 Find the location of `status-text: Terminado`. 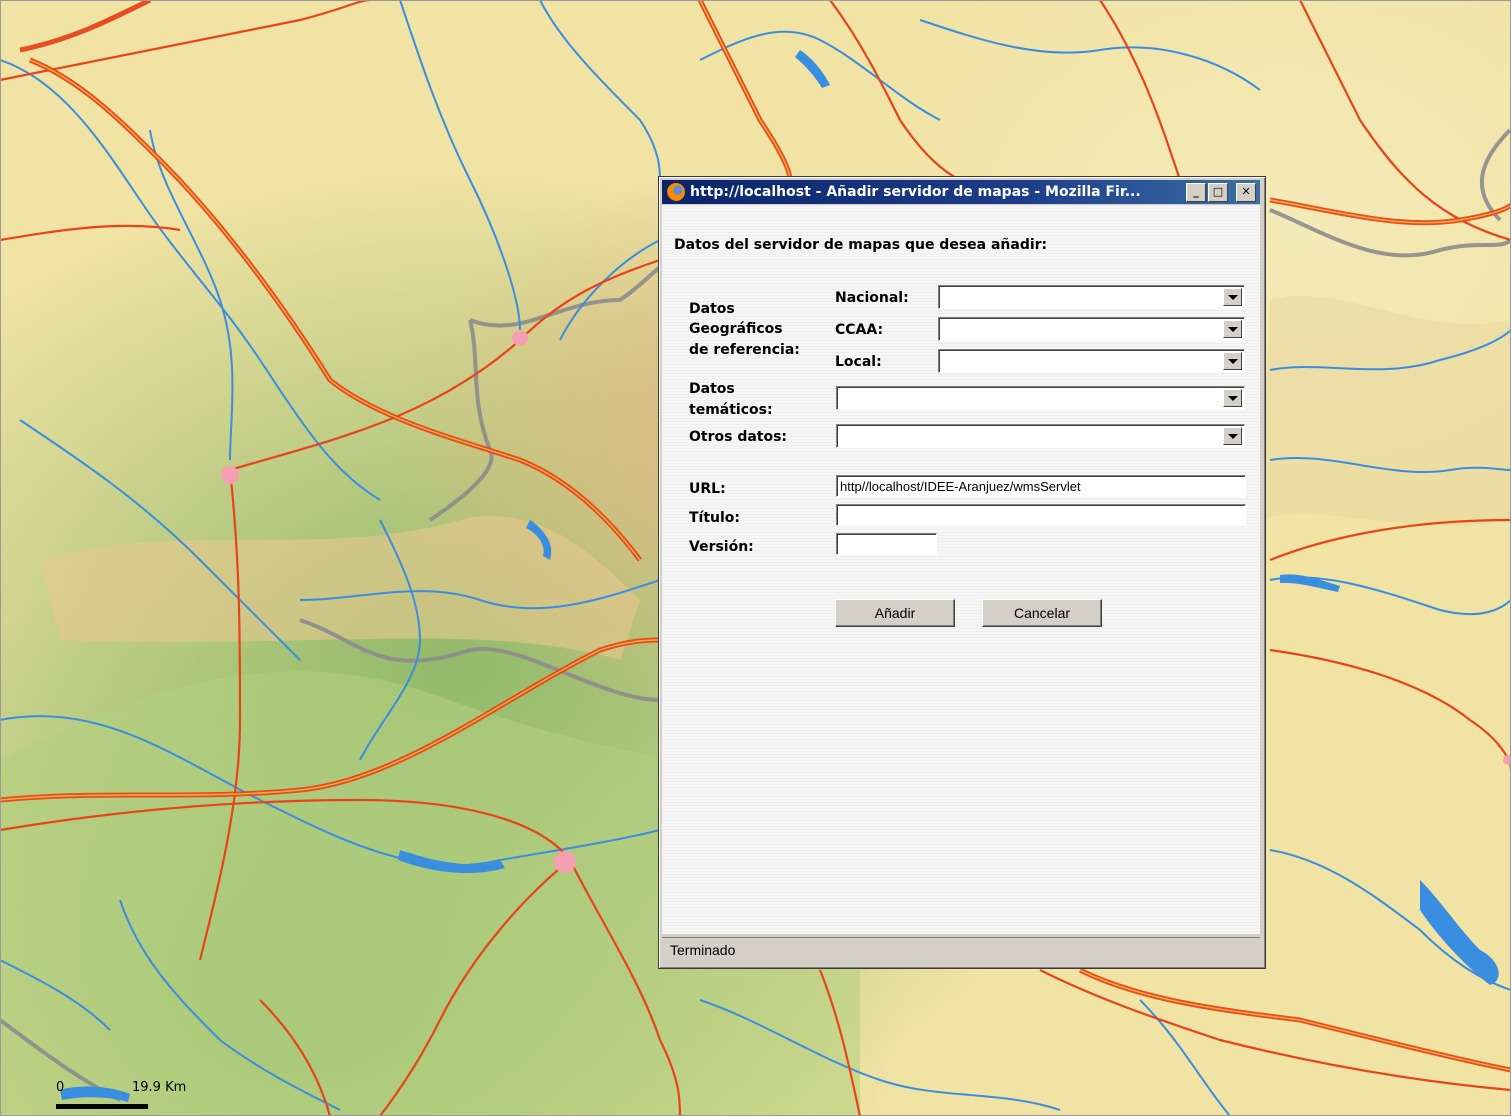

status-text: Terminado is located at coordinates (703, 950).